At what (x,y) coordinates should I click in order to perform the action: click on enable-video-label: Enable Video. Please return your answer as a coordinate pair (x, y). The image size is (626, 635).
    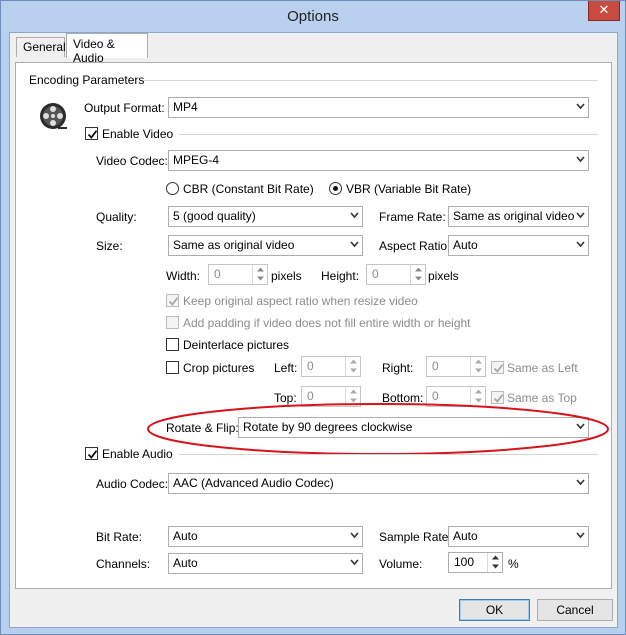
    Looking at the image, I should click on (138, 134).